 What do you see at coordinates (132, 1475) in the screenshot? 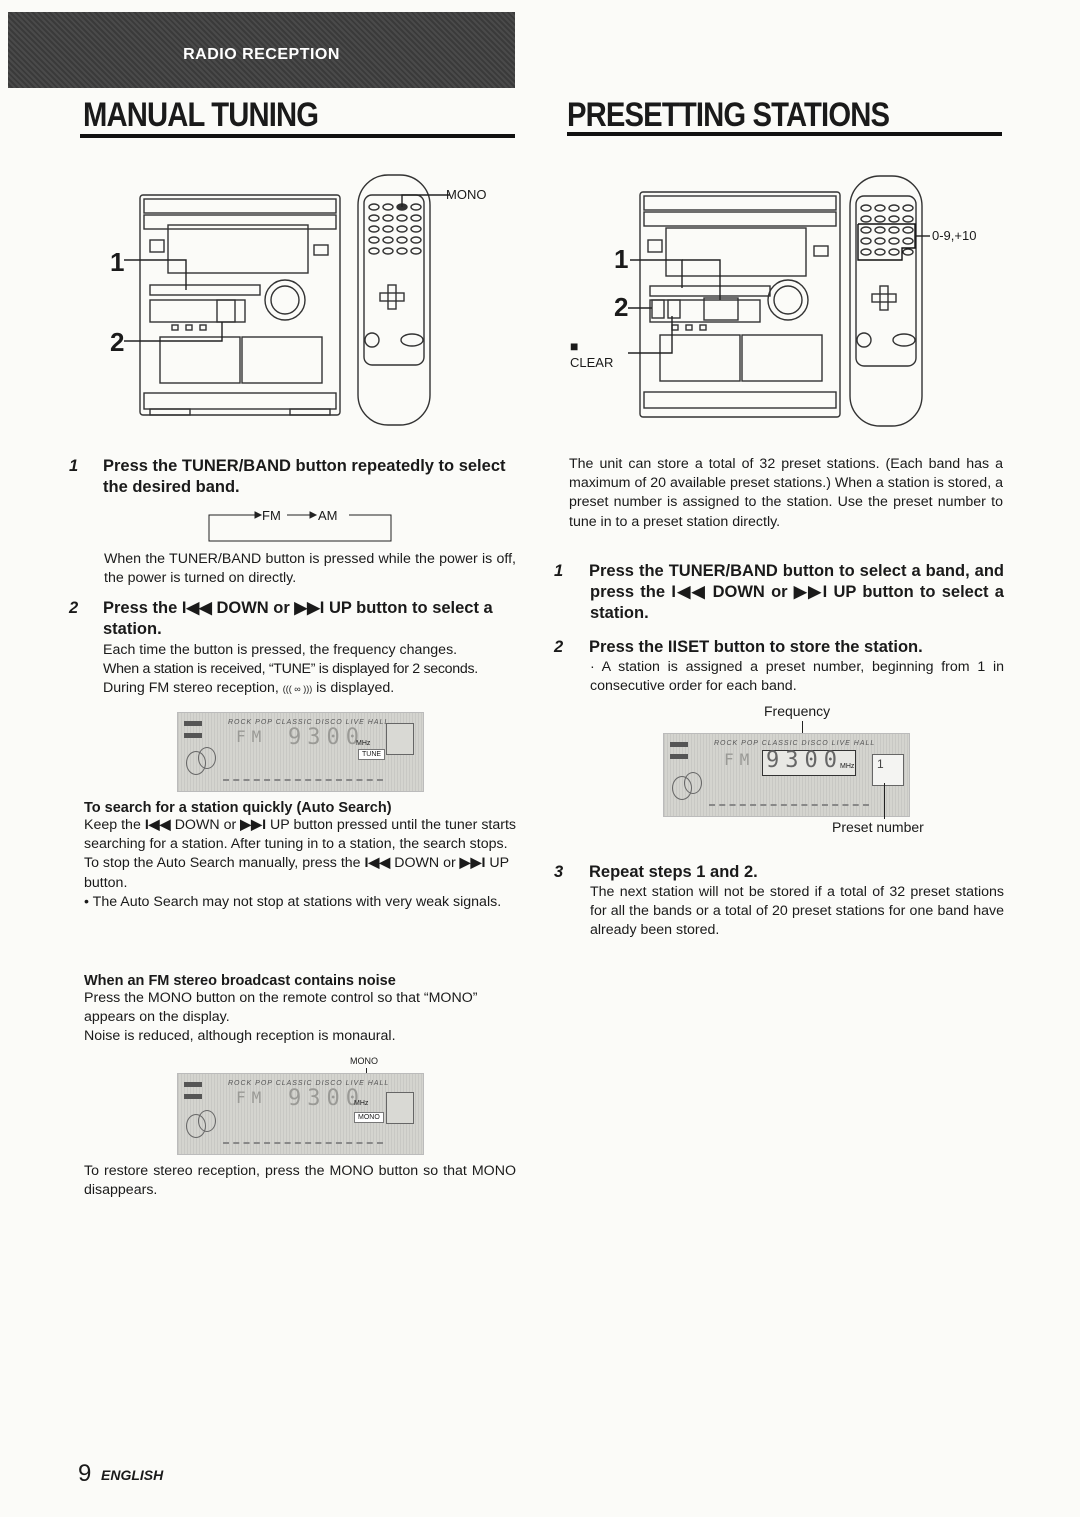
I see `language-label: ENGLISH` at bounding box center [132, 1475].